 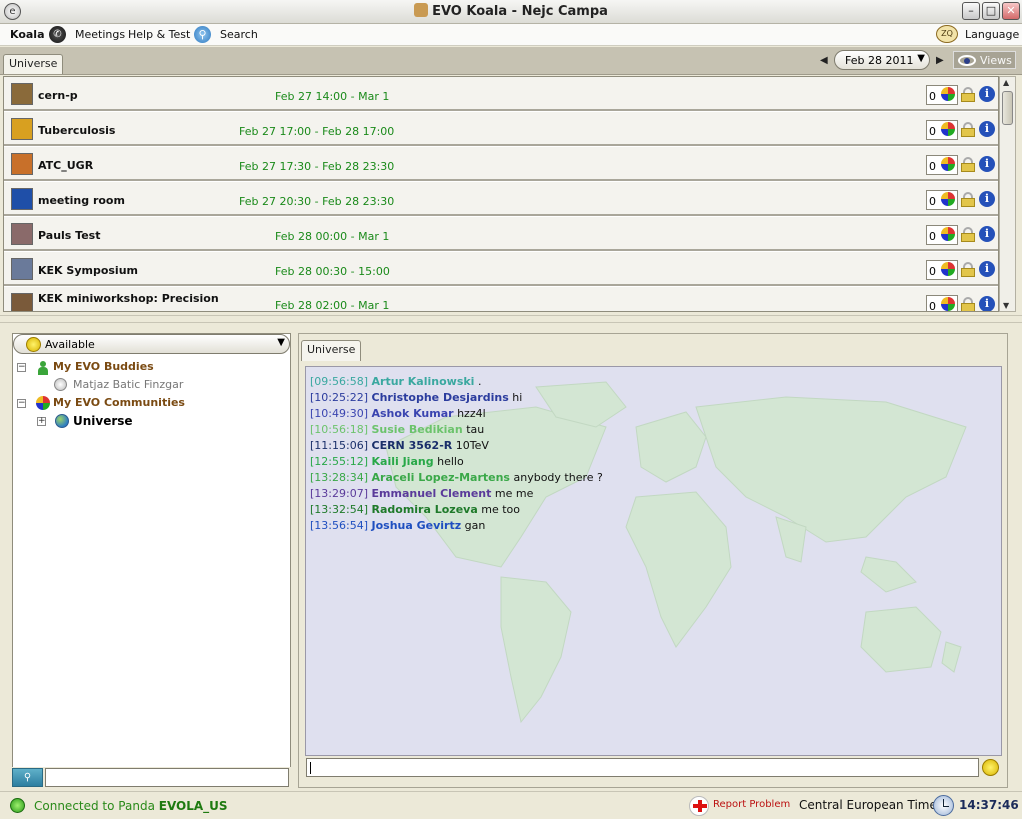 What do you see at coordinates (1011, 11) in the screenshot?
I see `close-button: ✕` at bounding box center [1011, 11].